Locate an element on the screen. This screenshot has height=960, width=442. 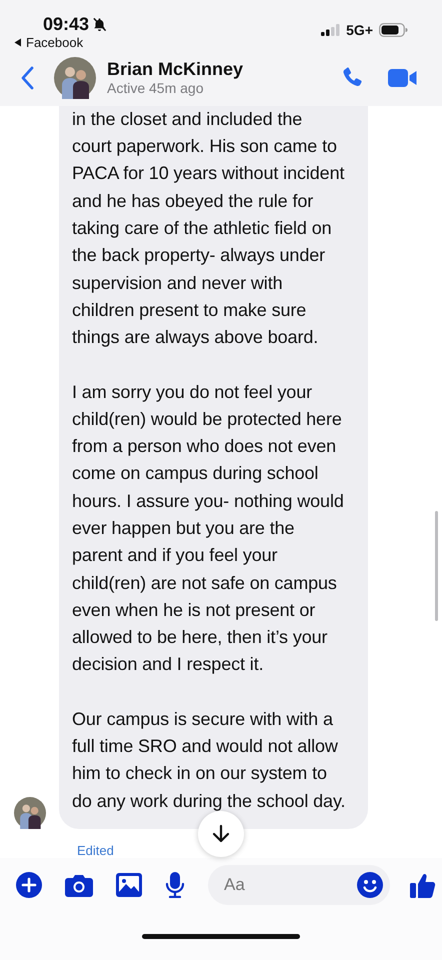
message-field: Aa is located at coordinates (299, 884).